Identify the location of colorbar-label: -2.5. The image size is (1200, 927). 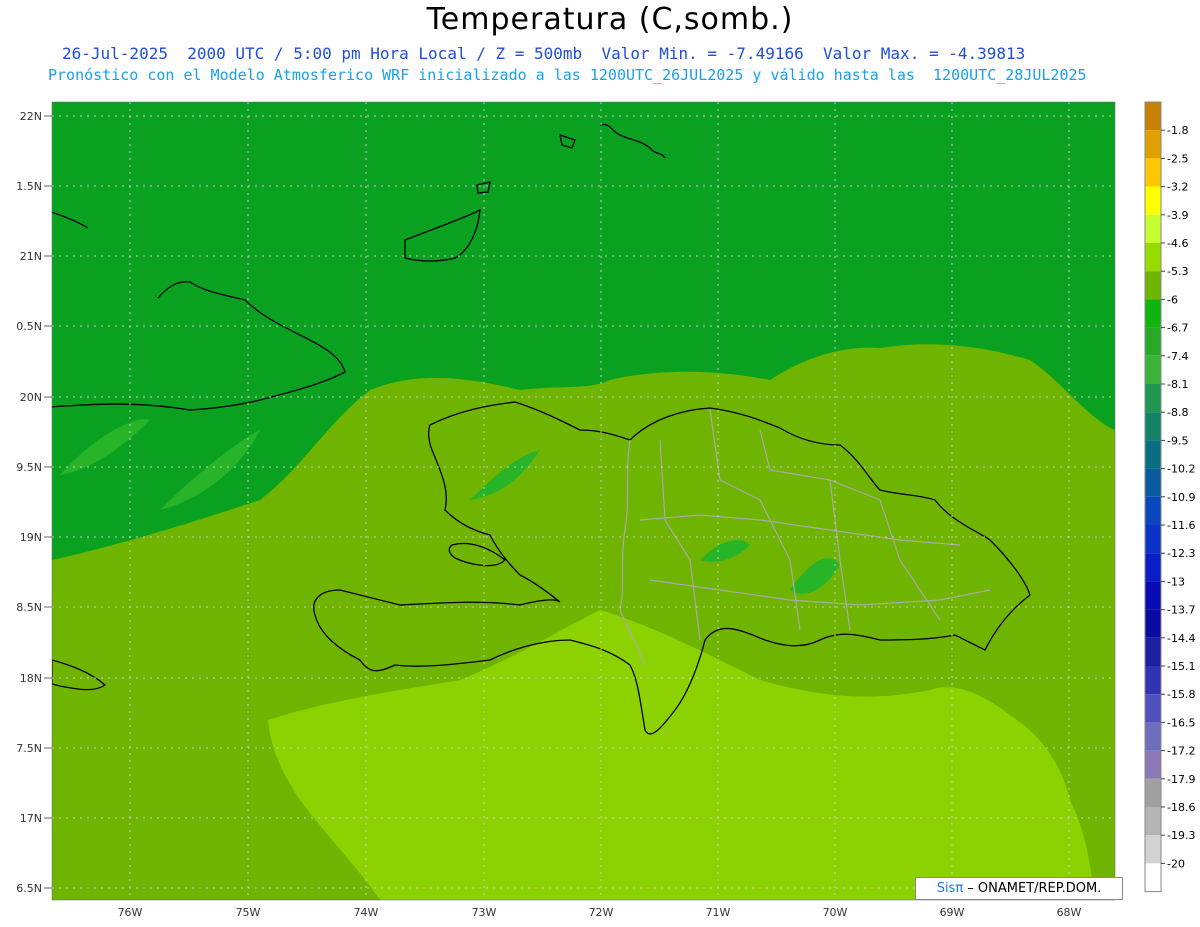
(1177, 158).